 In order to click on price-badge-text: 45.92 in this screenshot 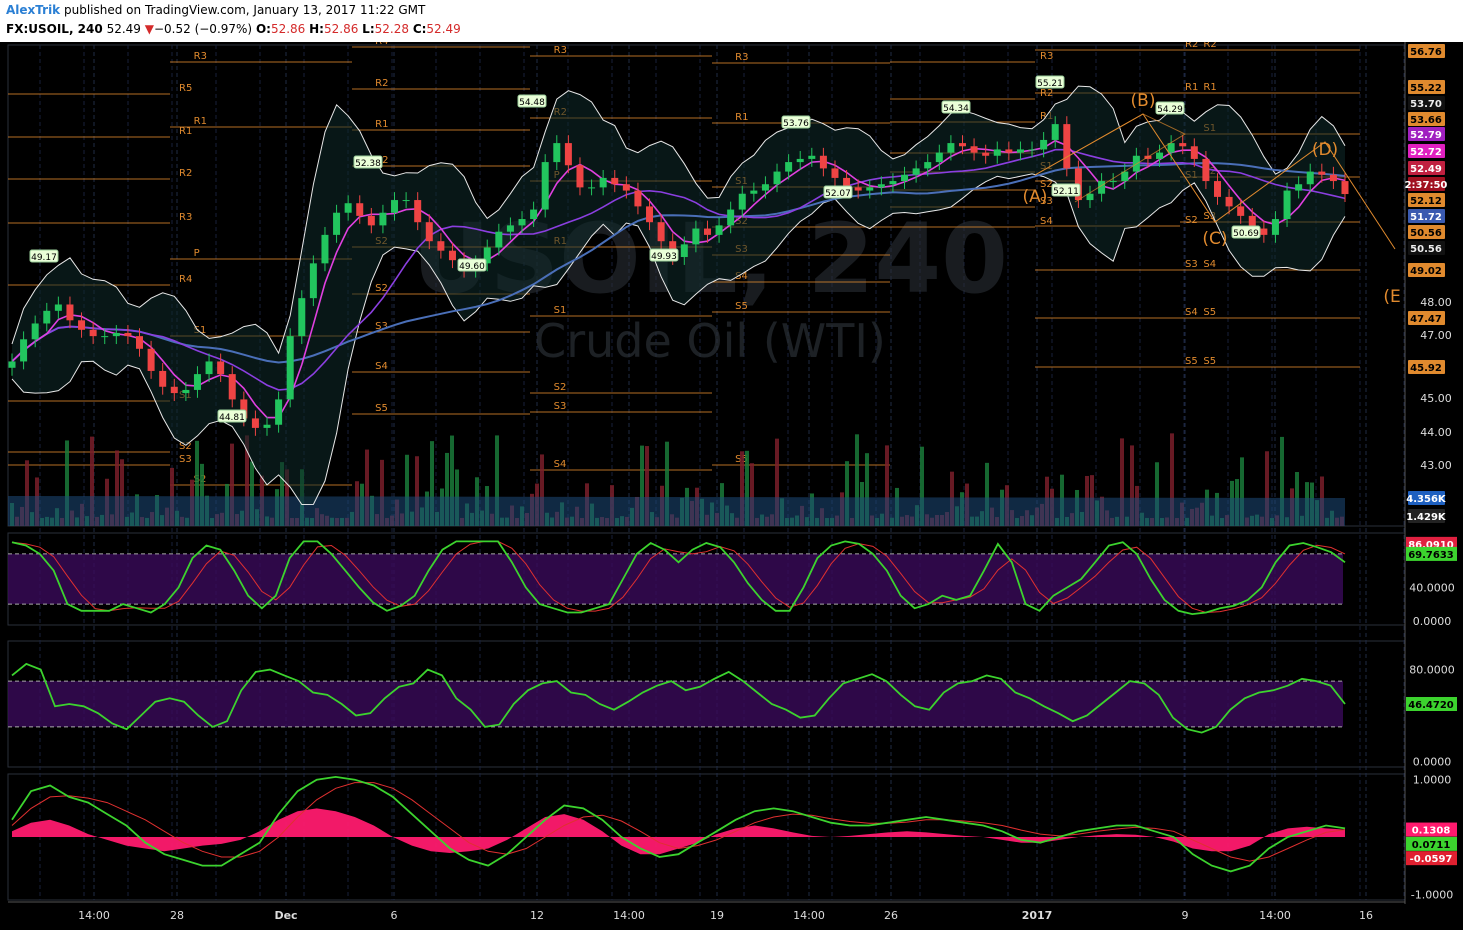, I will do `click(1426, 368)`.